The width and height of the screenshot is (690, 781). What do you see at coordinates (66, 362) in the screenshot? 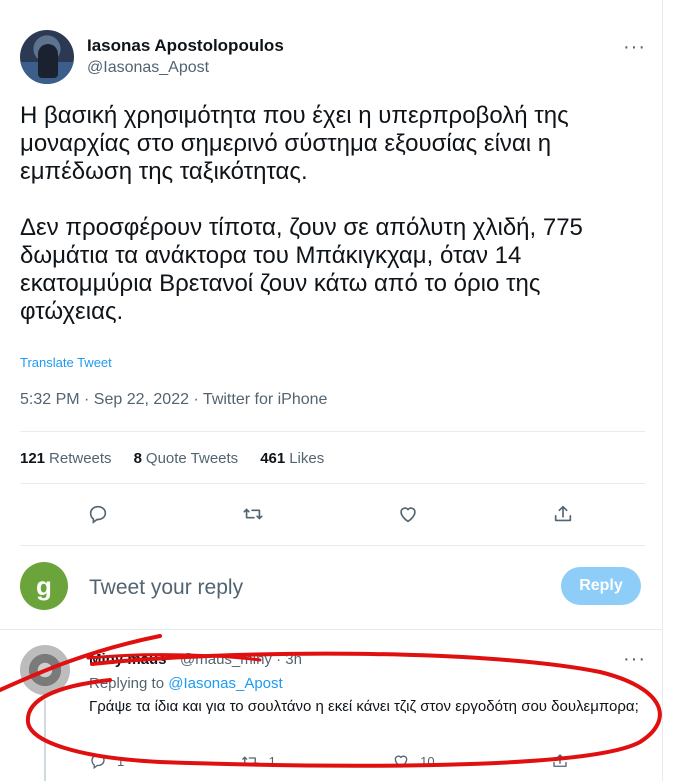
I see `translate-tweet-link: Translate Tweet` at bounding box center [66, 362].